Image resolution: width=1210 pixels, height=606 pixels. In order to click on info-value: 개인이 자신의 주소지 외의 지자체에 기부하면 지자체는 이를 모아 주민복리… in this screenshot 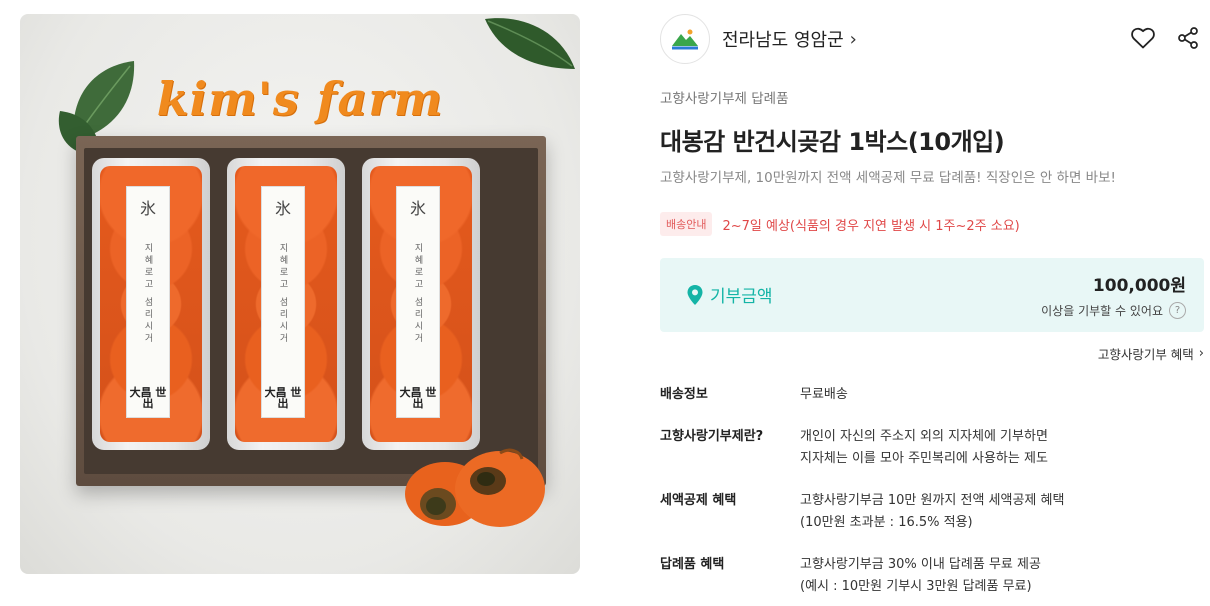, I will do `click(924, 448)`.